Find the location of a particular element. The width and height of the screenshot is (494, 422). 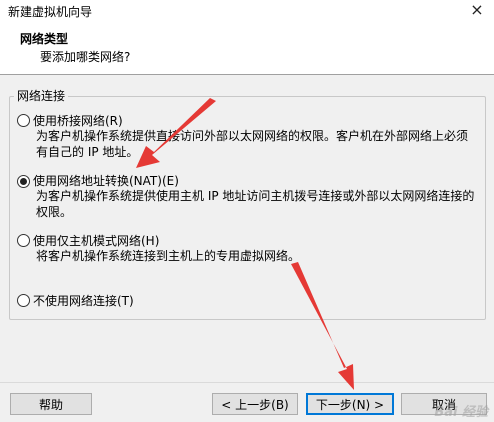

arrow-to-next-button is located at coordinates (322, 326).